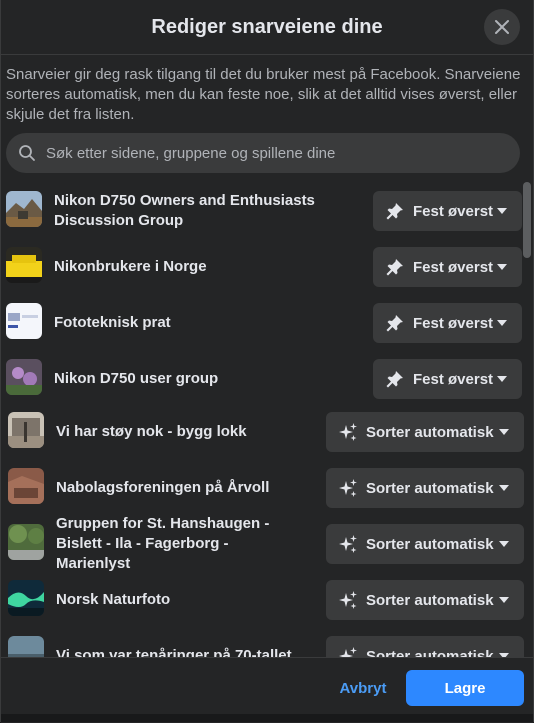  What do you see at coordinates (267, 600) in the screenshot?
I see `list-item: Norsk Naturfoto Sorter automatisk` at bounding box center [267, 600].